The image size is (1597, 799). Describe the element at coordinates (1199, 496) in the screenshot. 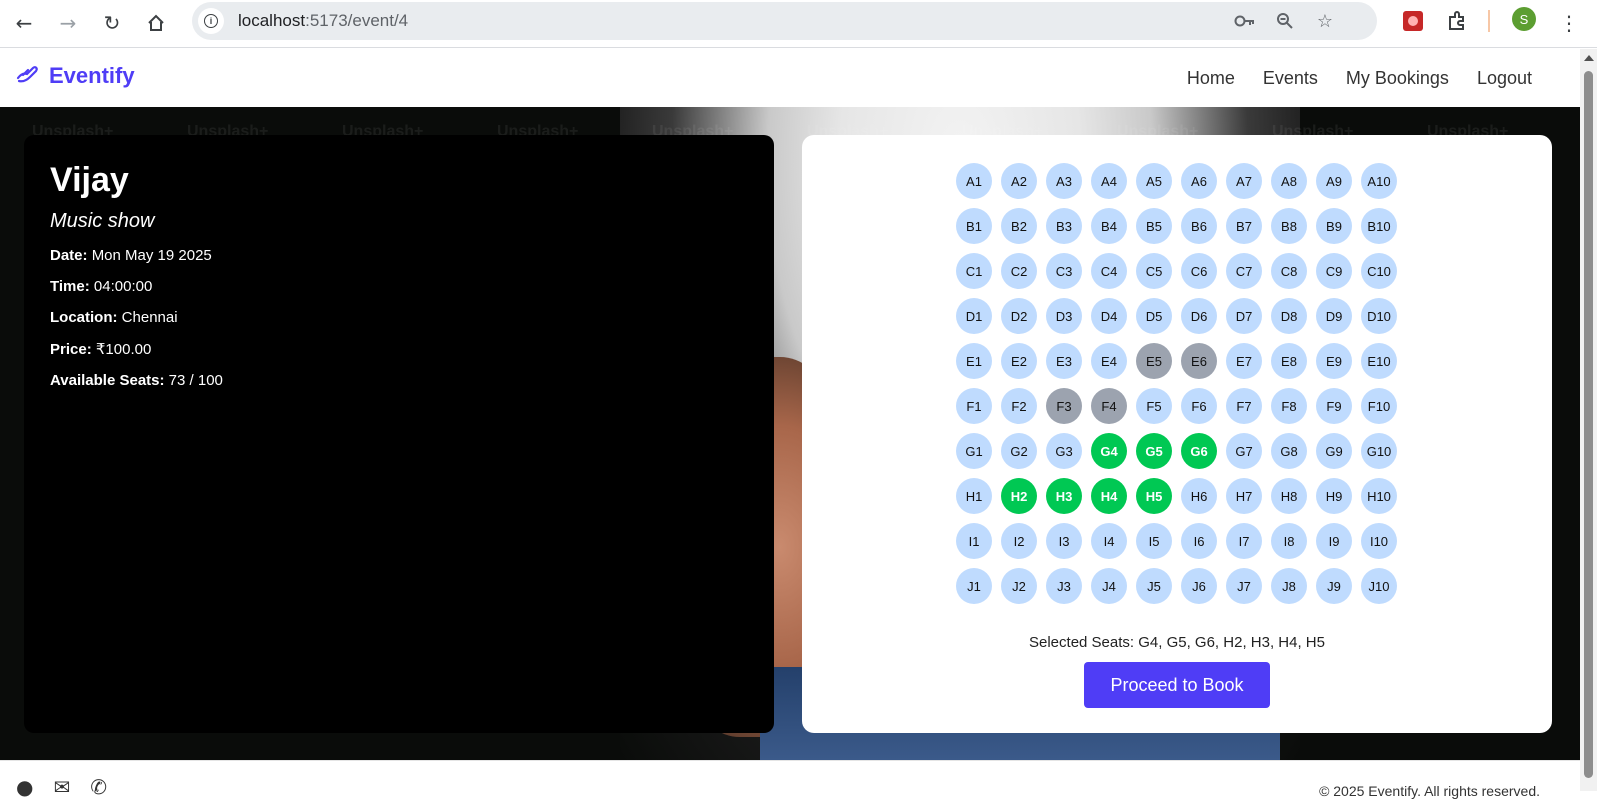

I see `seat-h6: H6` at that location.